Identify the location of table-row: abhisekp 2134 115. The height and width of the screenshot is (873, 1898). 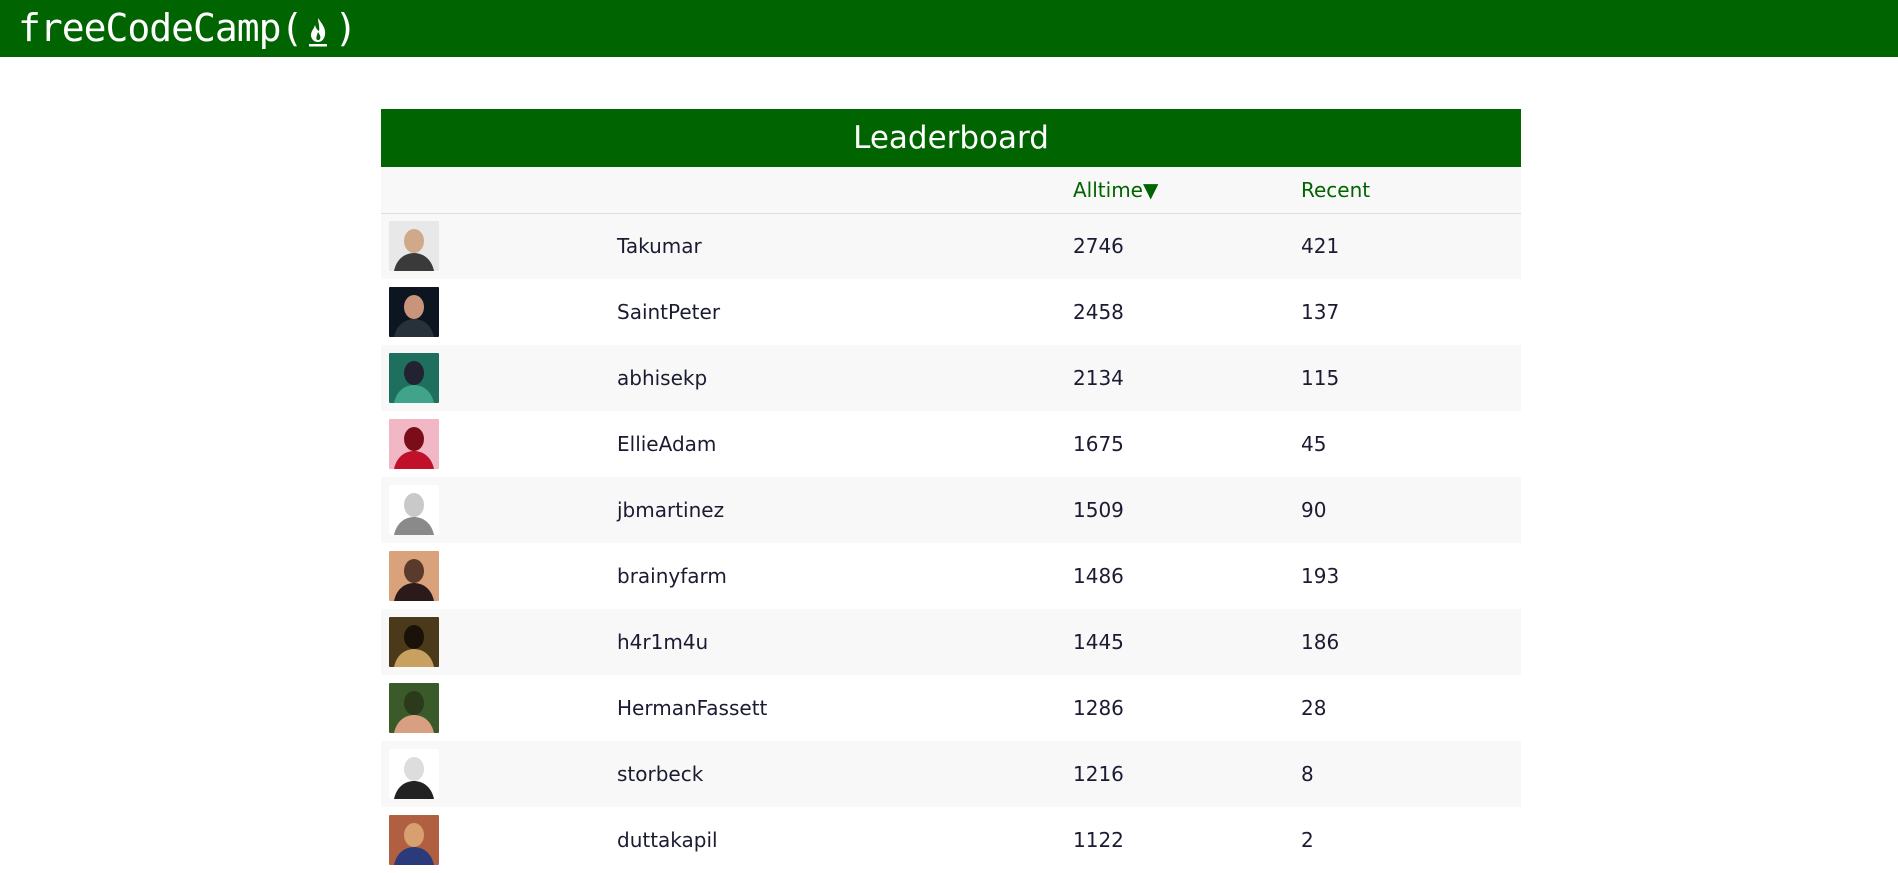
(951, 378).